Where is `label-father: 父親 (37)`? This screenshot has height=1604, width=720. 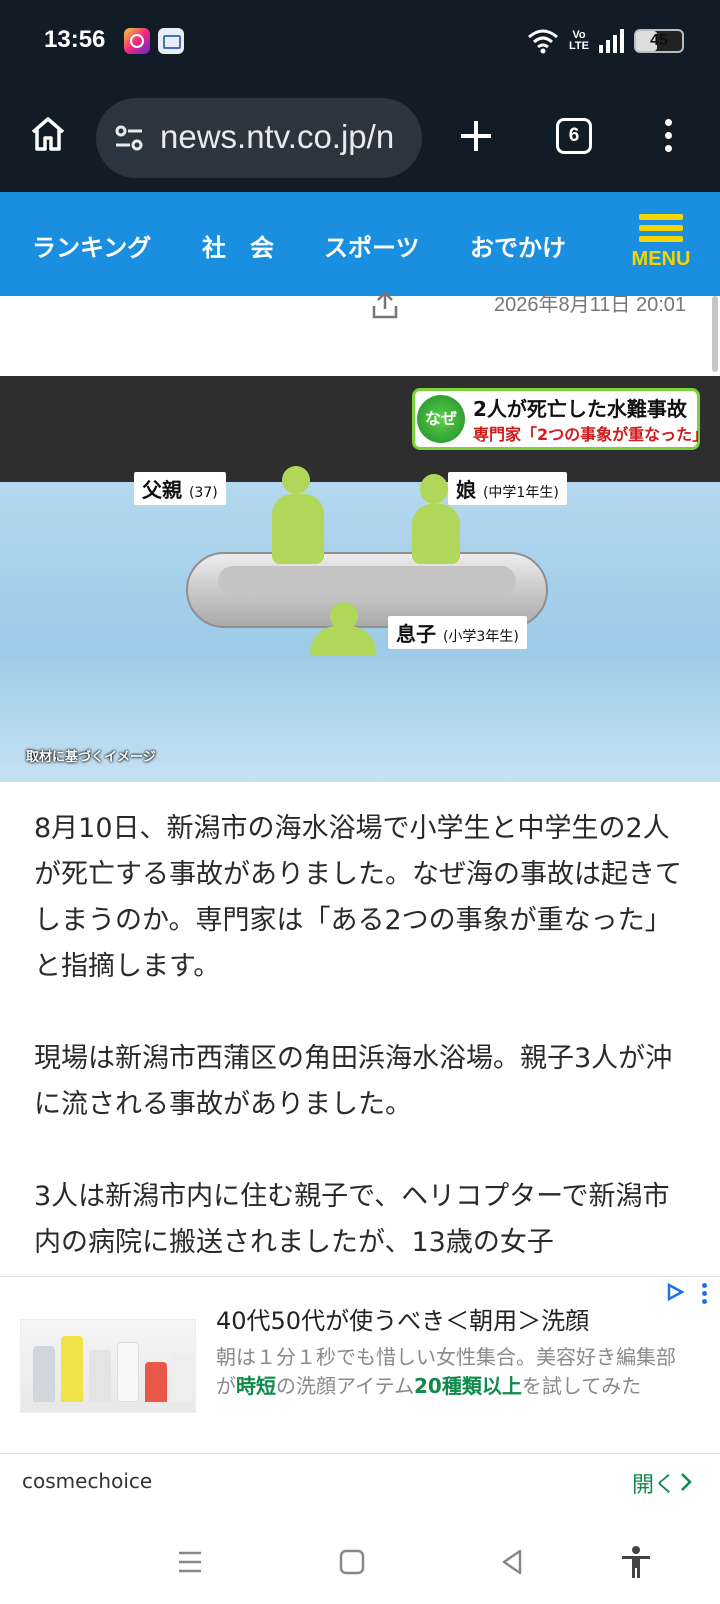
label-father: 父親 (37) is located at coordinates (180, 488).